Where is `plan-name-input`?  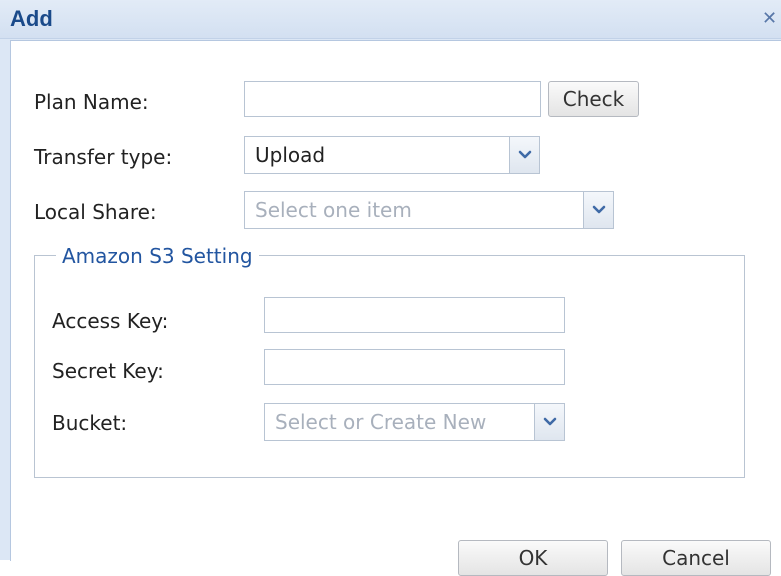
plan-name-input is located at coordinates (392, 99).